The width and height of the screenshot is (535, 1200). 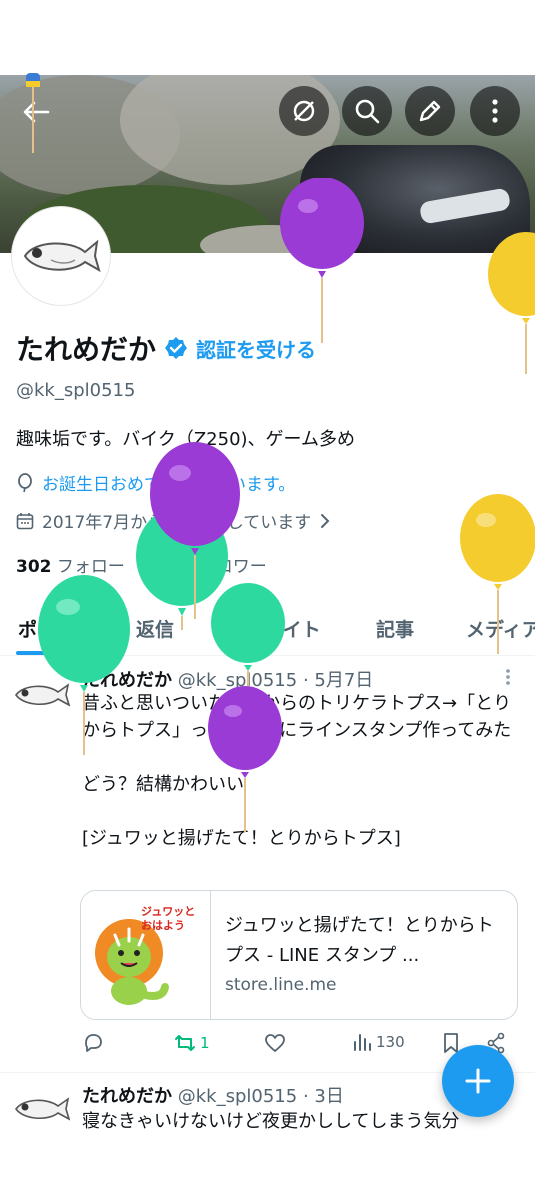 I want to click on medaka-fish-icon, so click(x=62, y=256).